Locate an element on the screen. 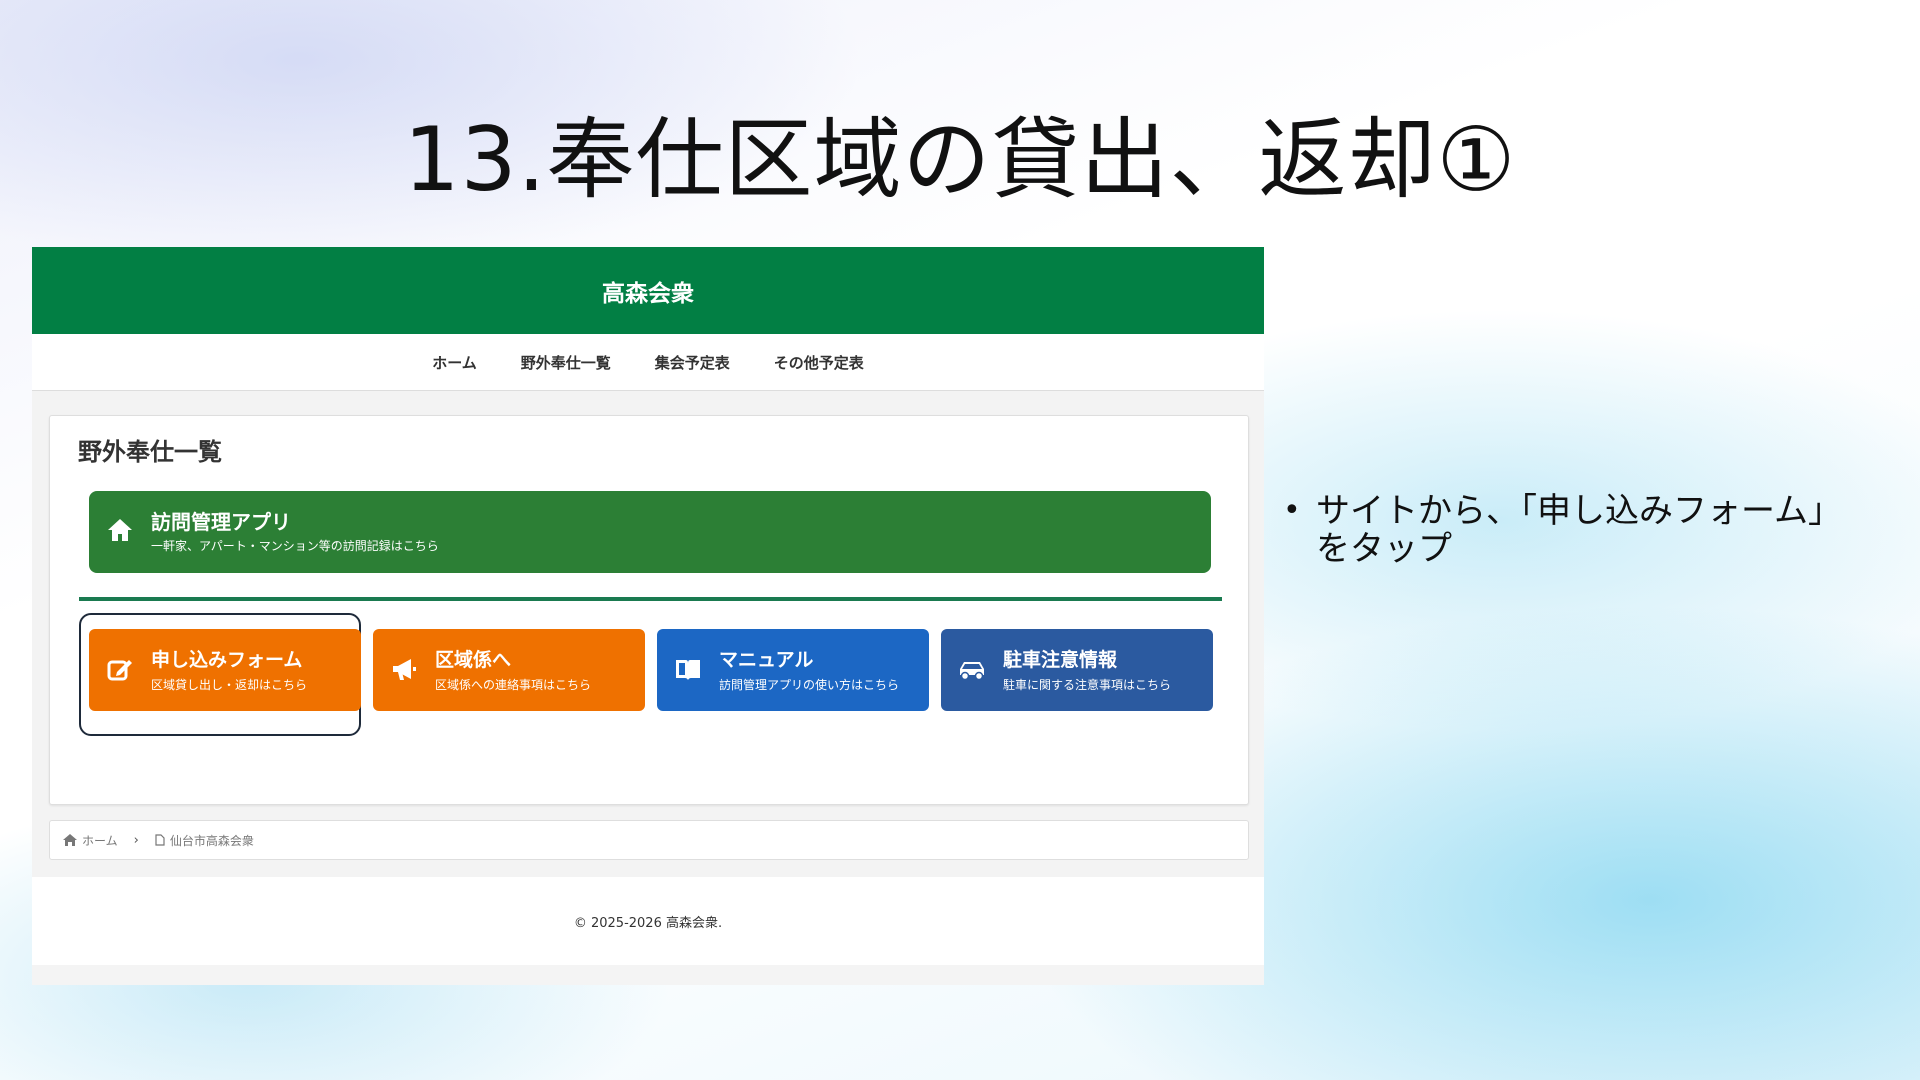 This screenshot has height=1080, width=1920. page-title: 野外奉仕一覧 is located at coordinates (150, 452).